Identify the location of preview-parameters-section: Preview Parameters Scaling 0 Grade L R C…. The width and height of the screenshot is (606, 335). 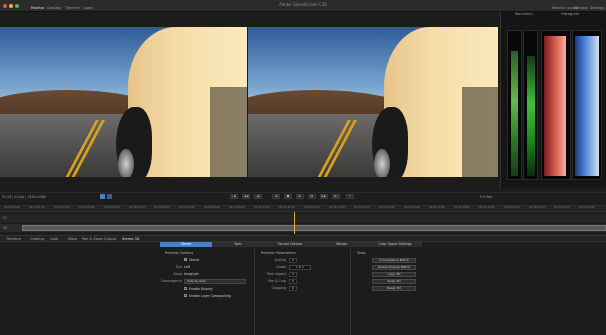
(303, 292).